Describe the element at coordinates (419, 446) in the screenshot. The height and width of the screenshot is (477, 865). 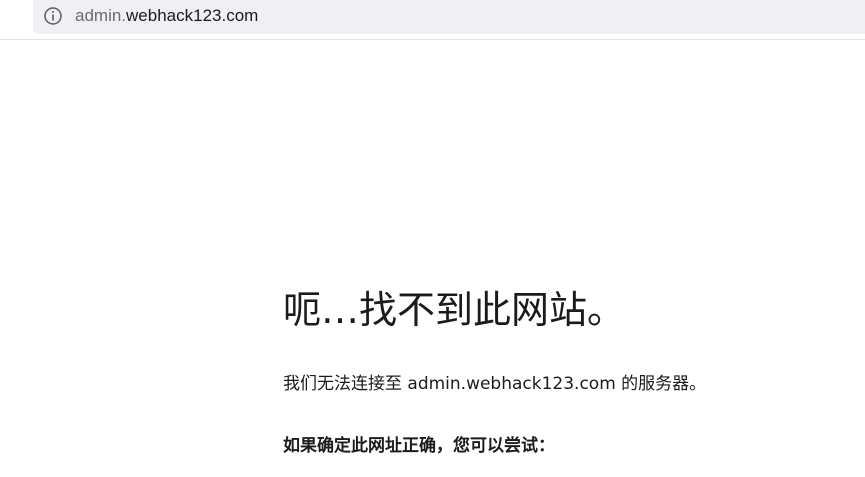
I see `suggestion-heading: 如果确定此网址正确，您可以尝试：` at that location.